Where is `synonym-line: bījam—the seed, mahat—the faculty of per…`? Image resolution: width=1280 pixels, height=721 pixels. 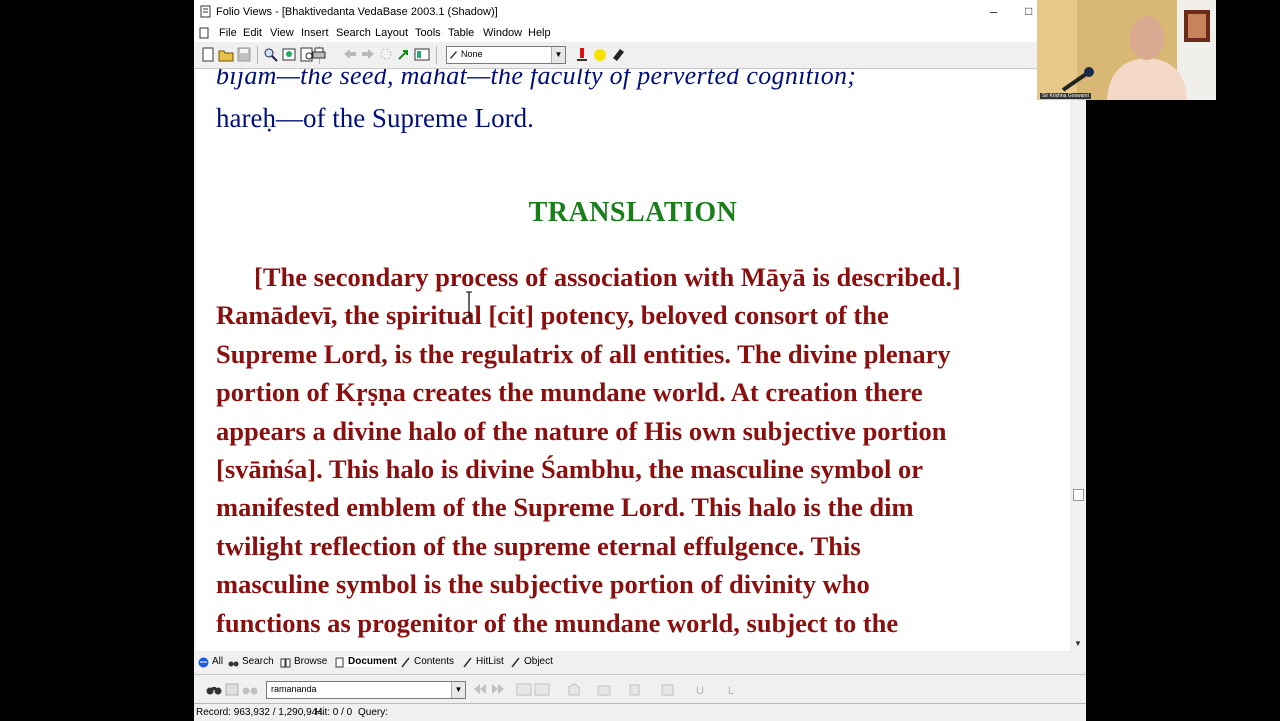
synonym-line: bījam—the seed, mahat—the faculty of per… is located at coordinates (536, 79).